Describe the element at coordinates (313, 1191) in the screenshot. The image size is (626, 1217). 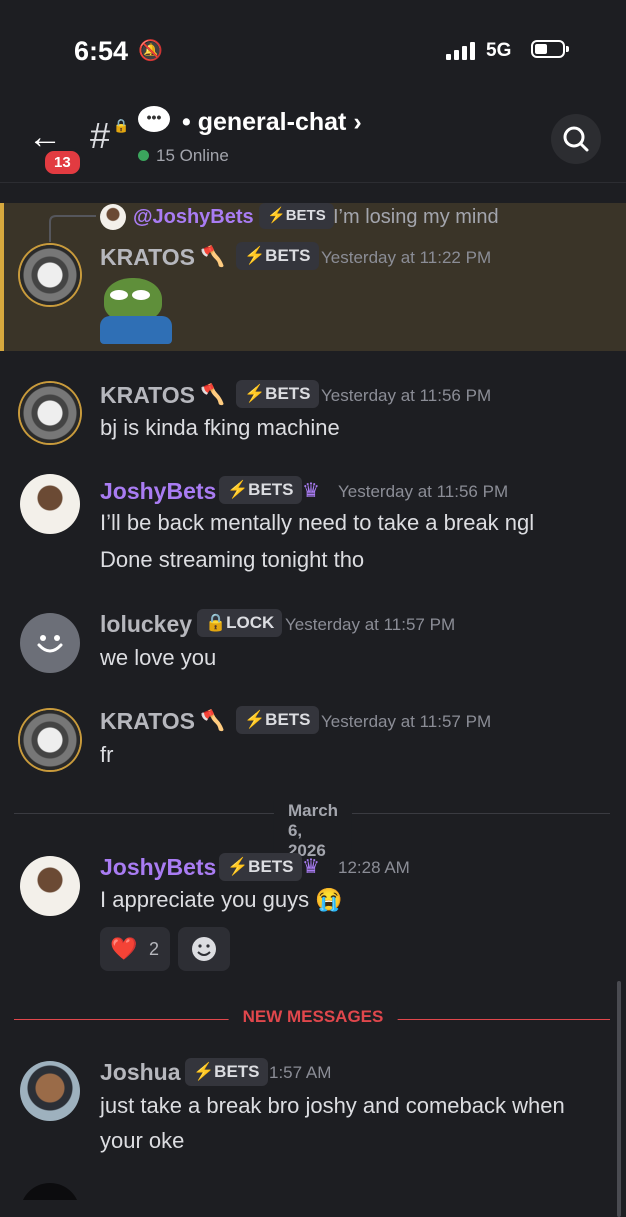
I see `message-item-partial` at that location.